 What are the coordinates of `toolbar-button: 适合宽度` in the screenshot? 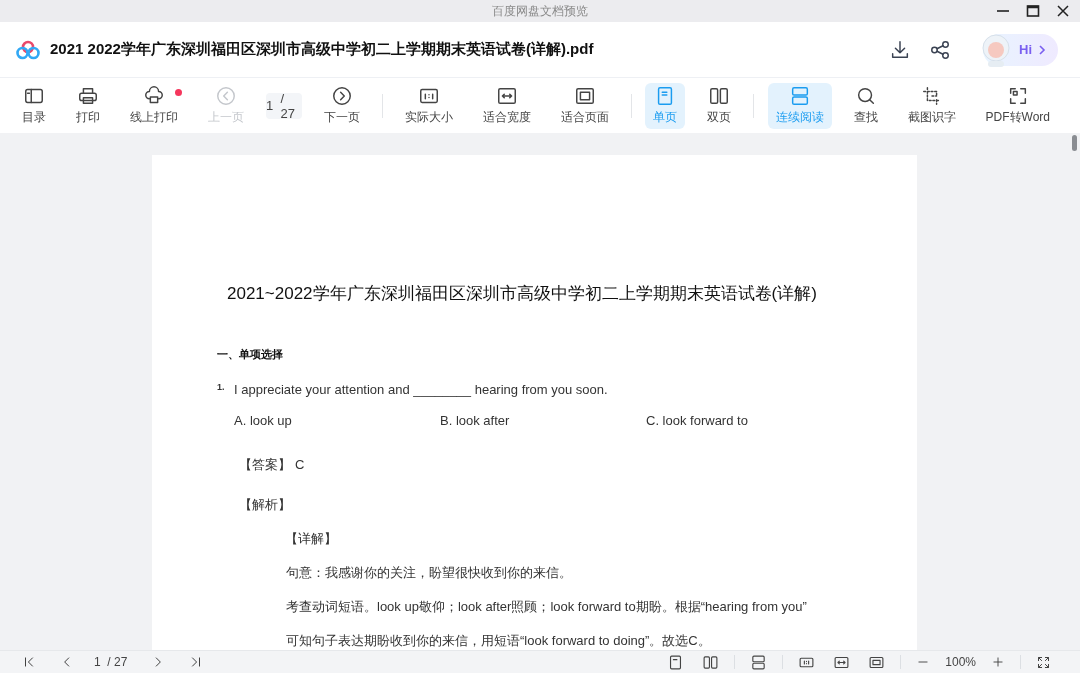 It's located at (506, 105).